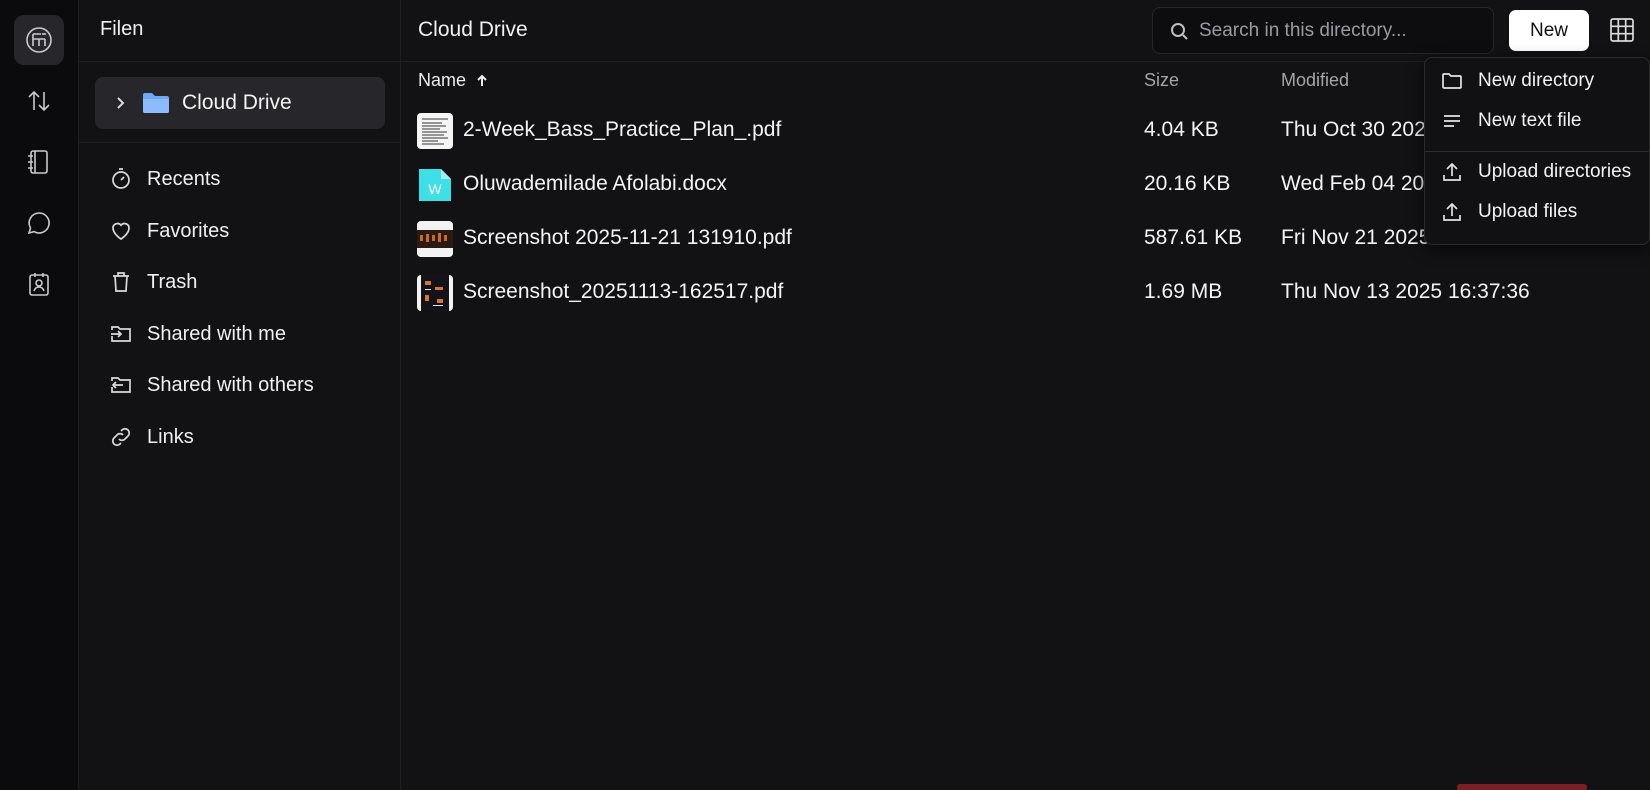 This screenshot has width=1650, height=790. Describe the element at coordinates (121, 437) in the screenshot. I see `link-icon` at that location.